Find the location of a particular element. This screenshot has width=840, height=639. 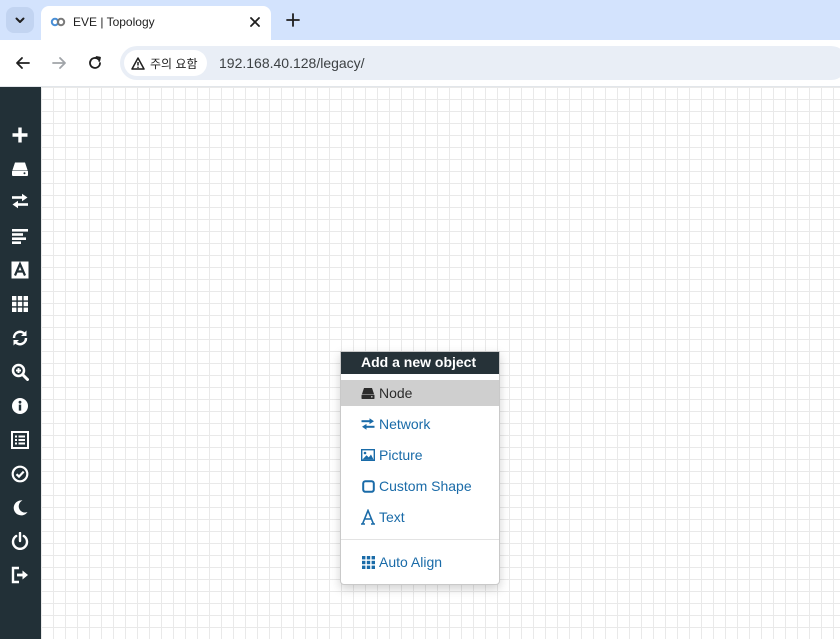

tab-close-button is located at coordinates (255, 22).